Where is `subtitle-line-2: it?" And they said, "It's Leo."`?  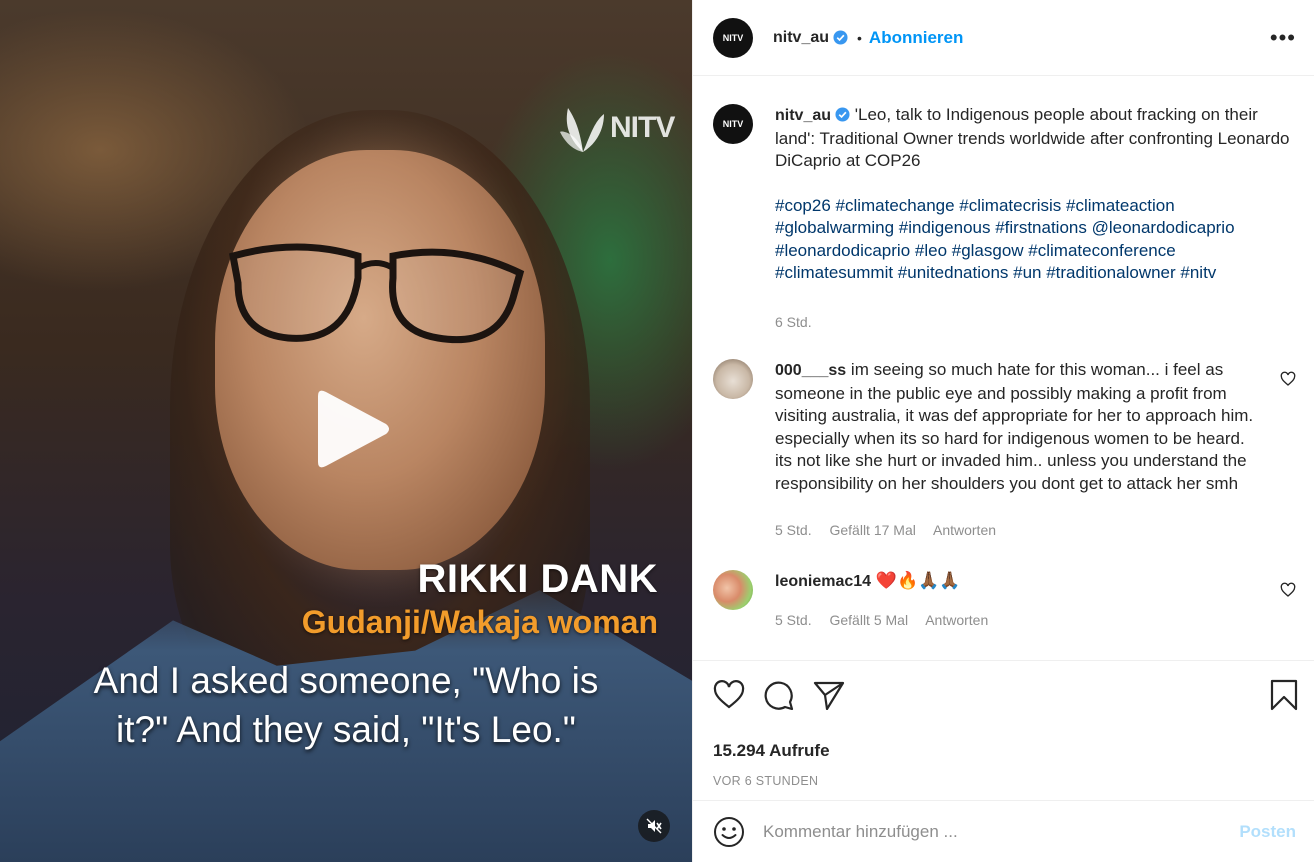 subtitle-line-2: it?" And they said, "It's Leo." is located at coordinates (346, 729).